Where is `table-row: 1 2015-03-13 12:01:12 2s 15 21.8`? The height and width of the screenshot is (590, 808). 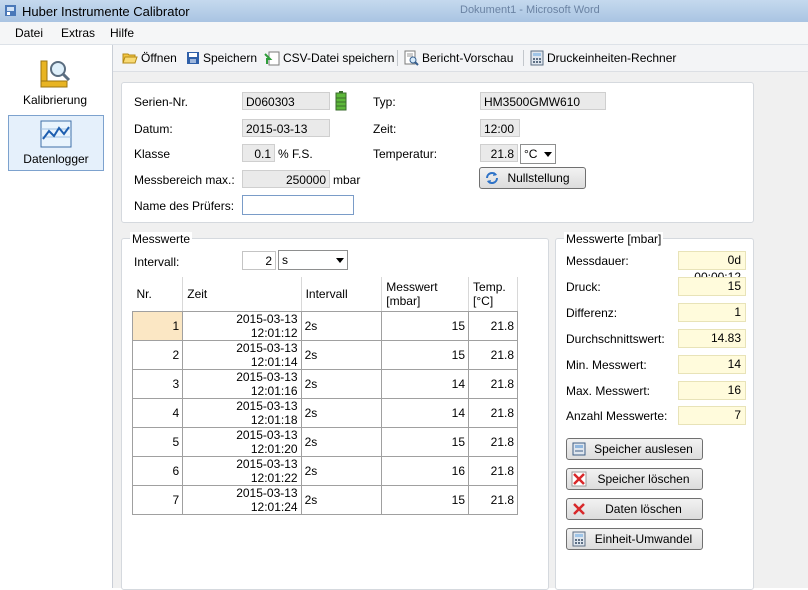
table-row: 1 2015-03-13 12:01:12 2s 15 21.8 is located at coordinates (324, 326).